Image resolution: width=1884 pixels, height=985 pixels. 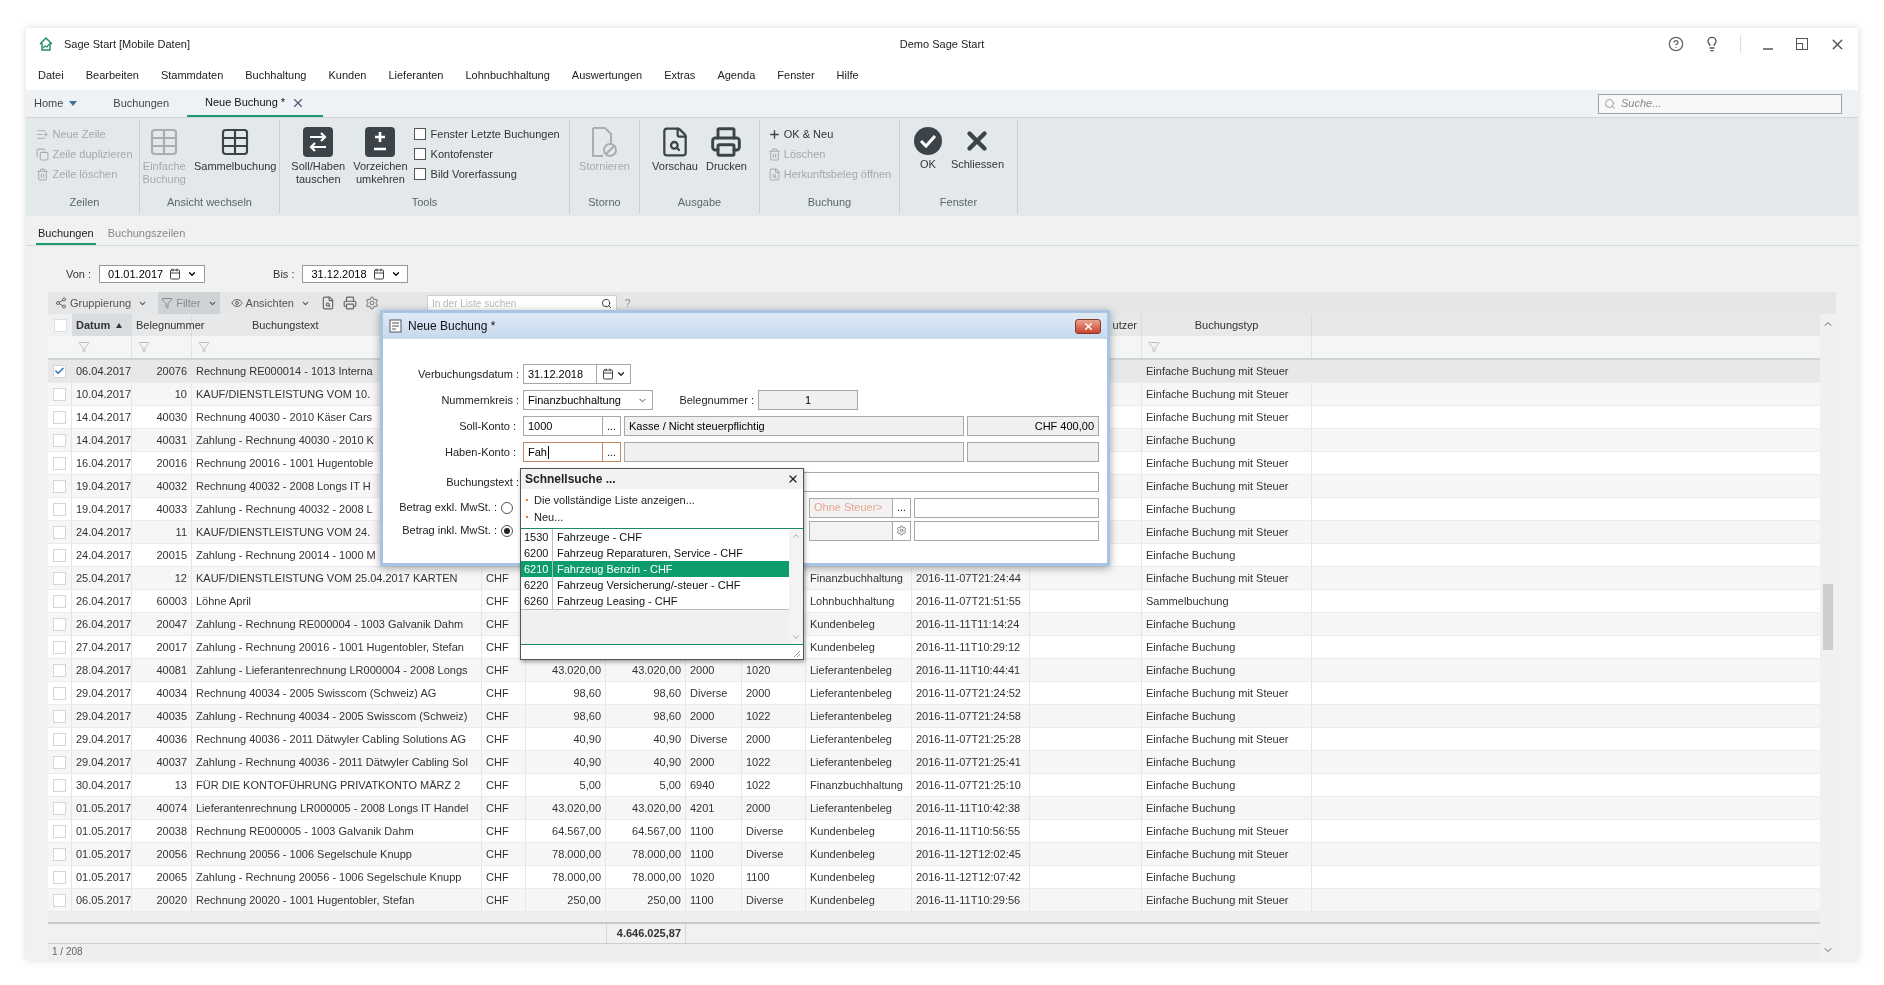 What do you see at coordinates (796, 536) in the screenshot?
I see `scroll-up-icon` at bounding box center [796, 536].